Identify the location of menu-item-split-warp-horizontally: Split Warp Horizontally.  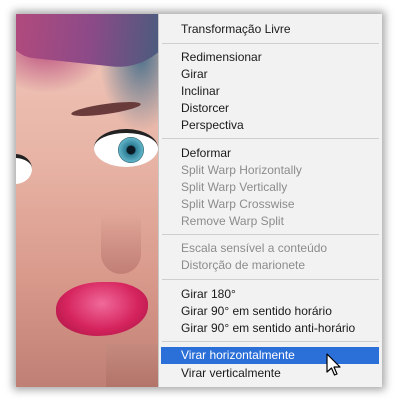
(241, 170).